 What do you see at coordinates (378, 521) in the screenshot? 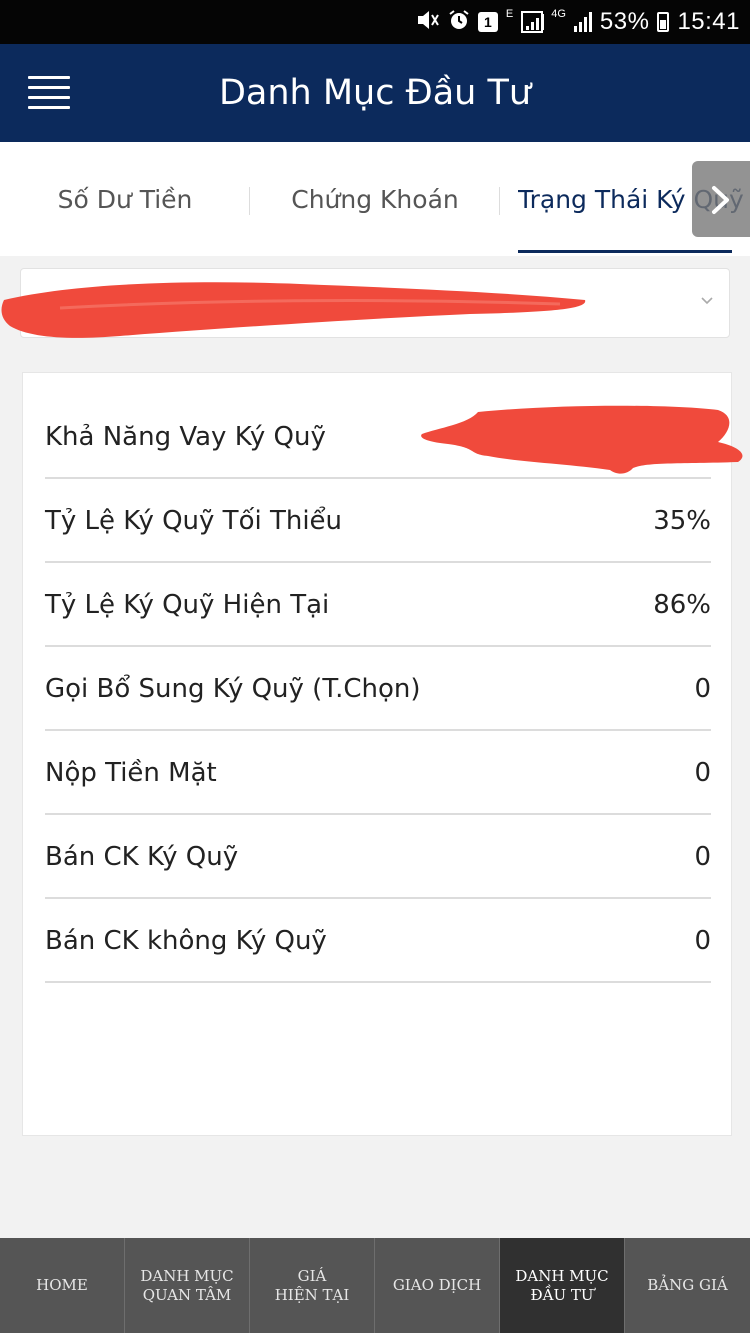
I see `row-min-margin-ratio: Tỷ Lệ Ký Quỹ Tối Thiểu 35%` at bounding box center [378, 521].